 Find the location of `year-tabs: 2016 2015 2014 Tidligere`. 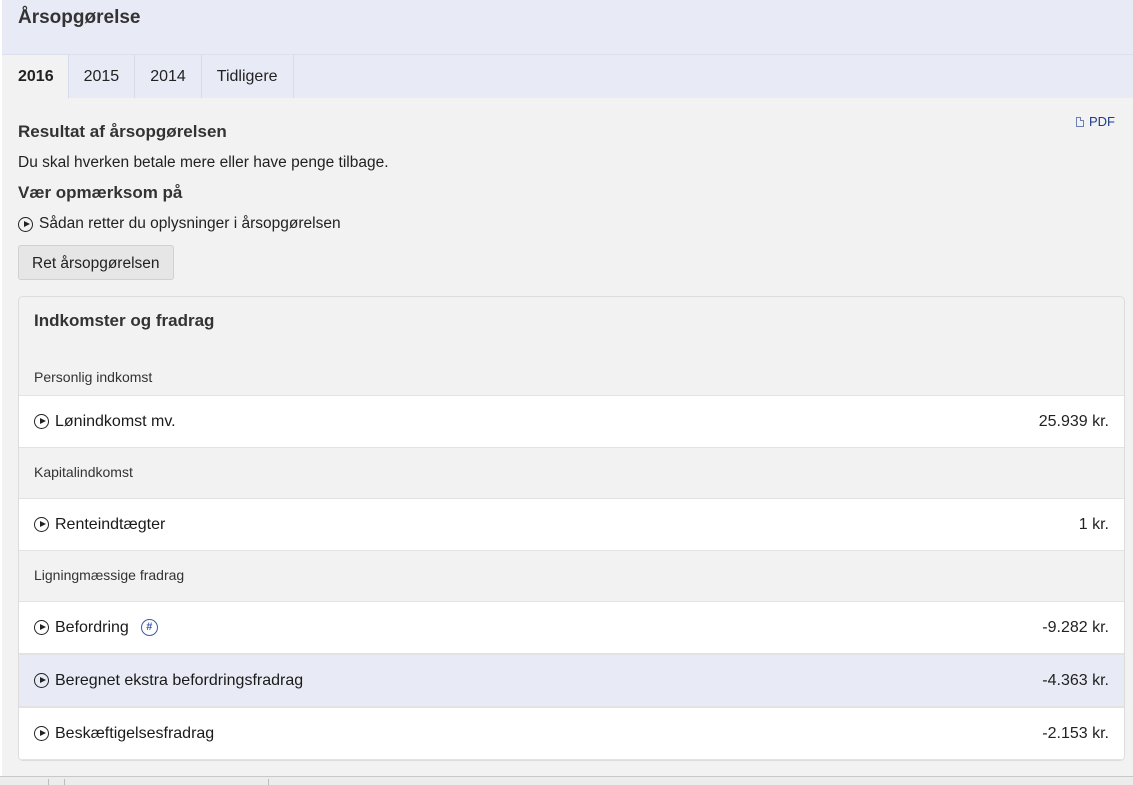

year-tabs: 2016 2015 2014 Tidligere is located at coordinates (567, 76).